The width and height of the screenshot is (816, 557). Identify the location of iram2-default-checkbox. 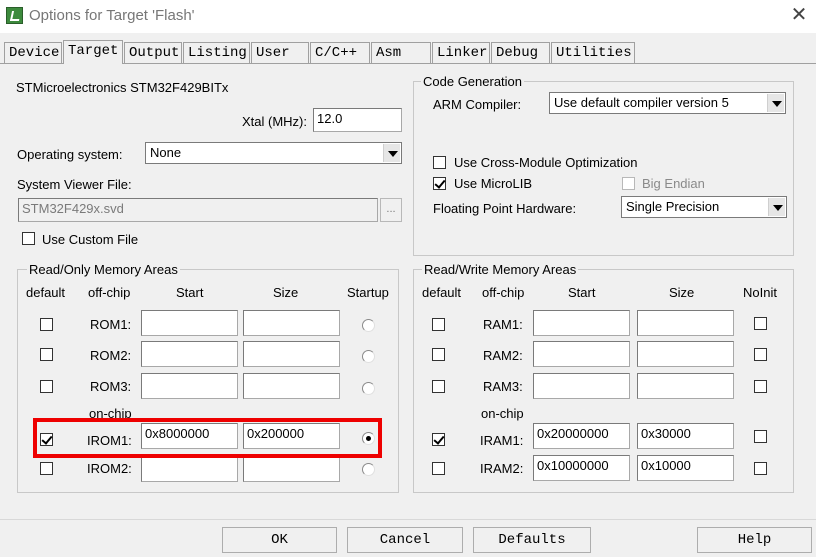
(438, 468).